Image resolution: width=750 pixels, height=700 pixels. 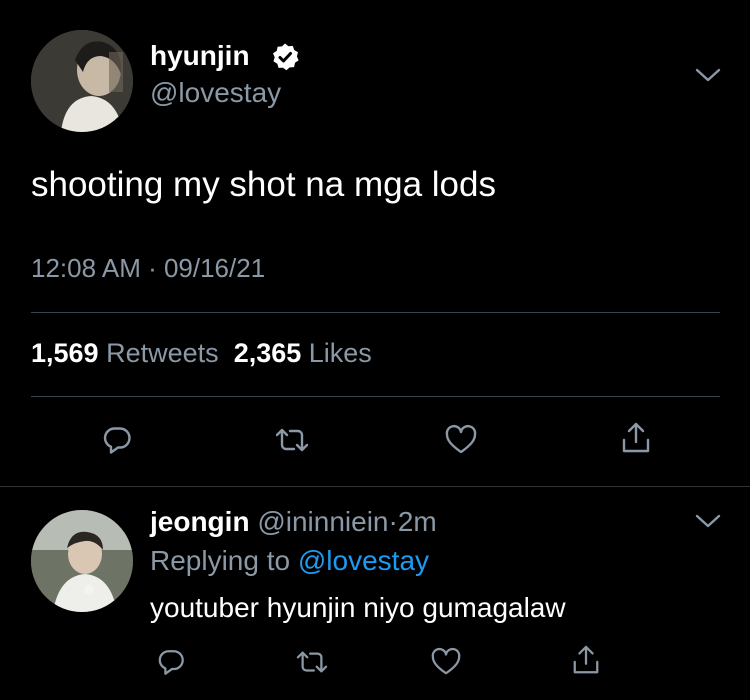 What do you see at coordinates (215, 93) in the screenshot?
I see `author-handle: @lovestay` at bounding box center [215, 93].